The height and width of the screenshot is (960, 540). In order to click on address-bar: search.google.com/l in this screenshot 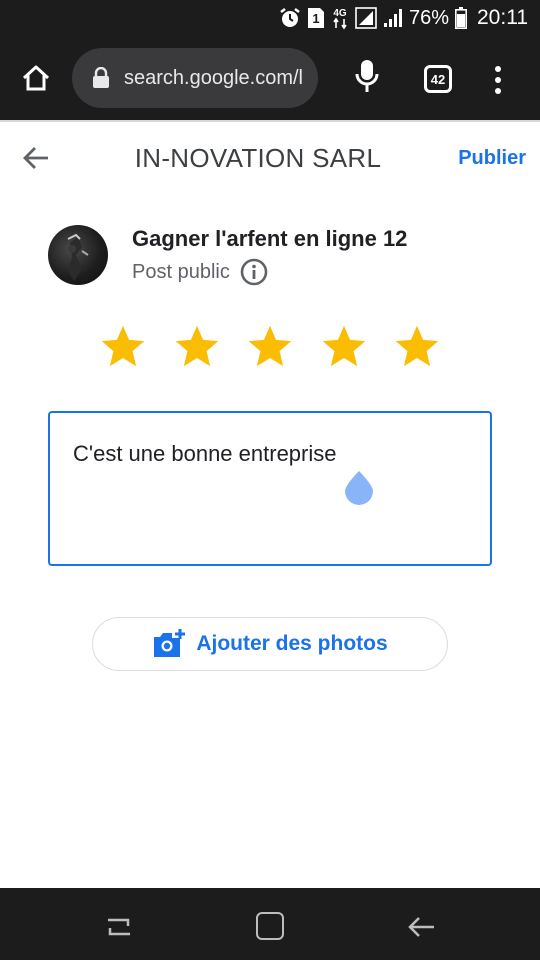, I will do `click(195, 78)`.